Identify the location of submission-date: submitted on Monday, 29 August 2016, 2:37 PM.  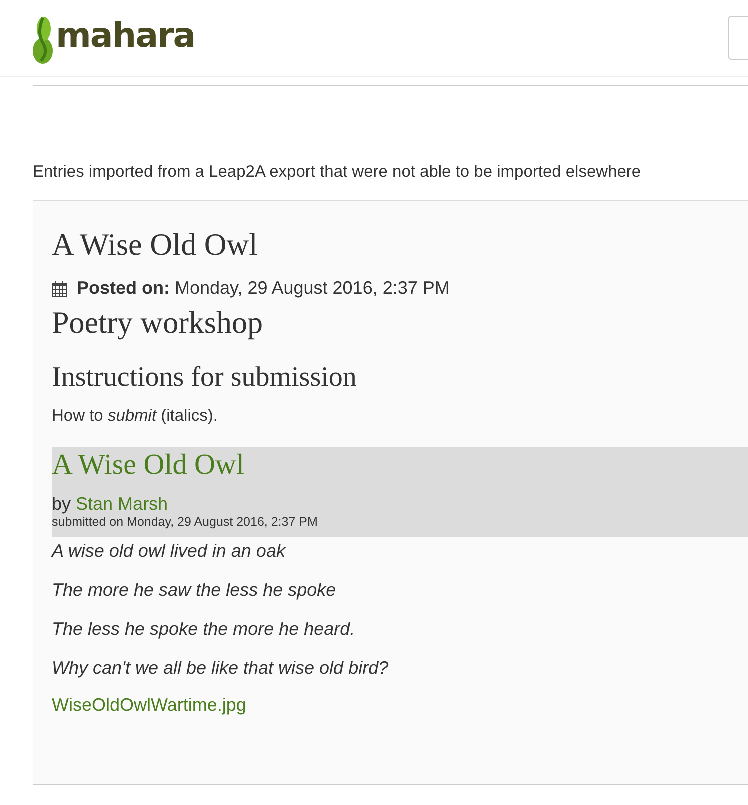
(185, 522).